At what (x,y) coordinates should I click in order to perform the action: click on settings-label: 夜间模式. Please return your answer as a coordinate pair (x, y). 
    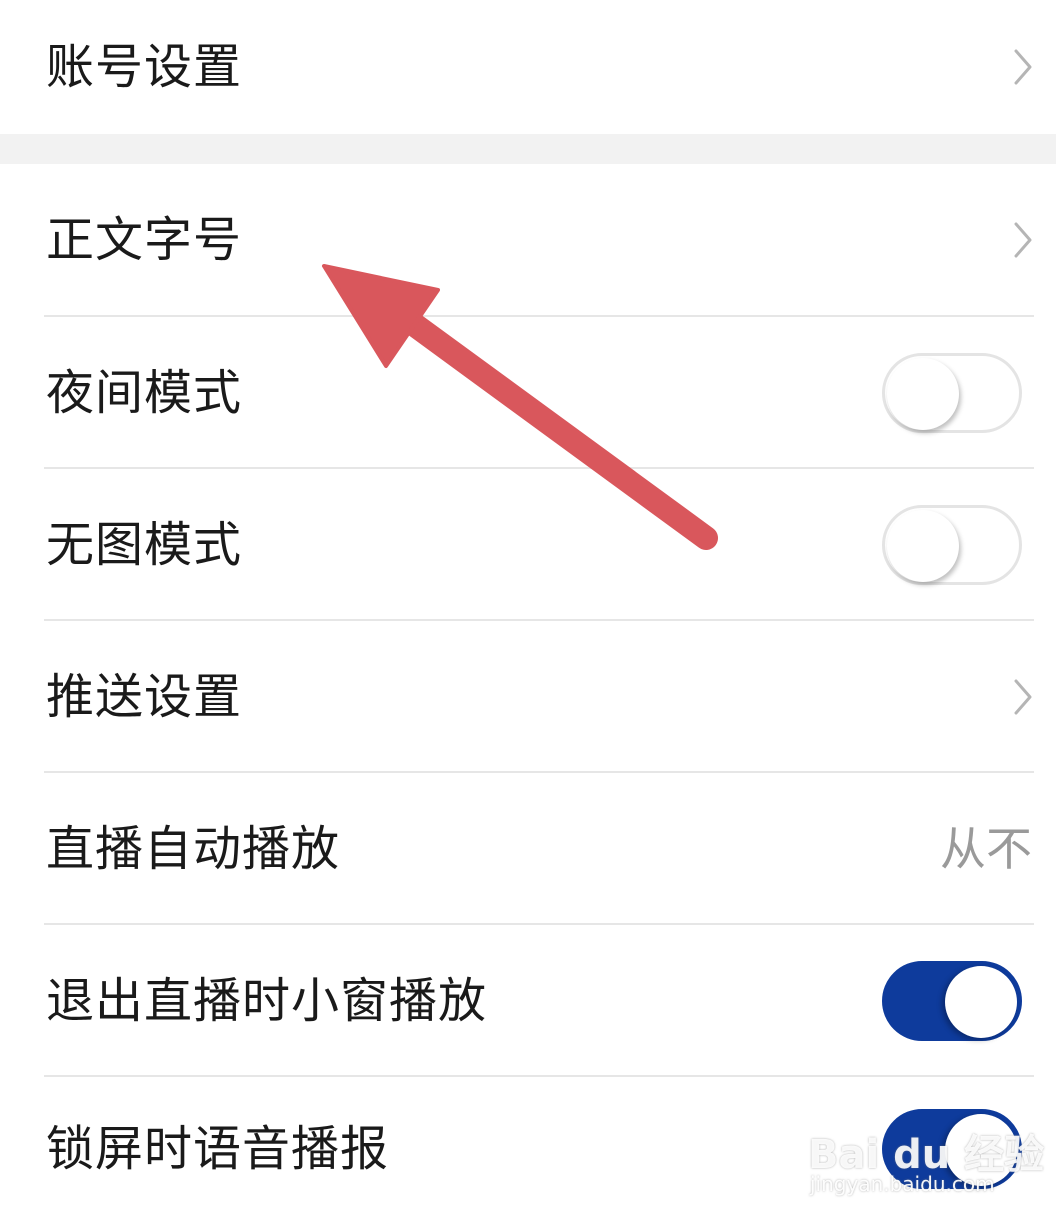
    Looking at the image, I should click on (144, 393).